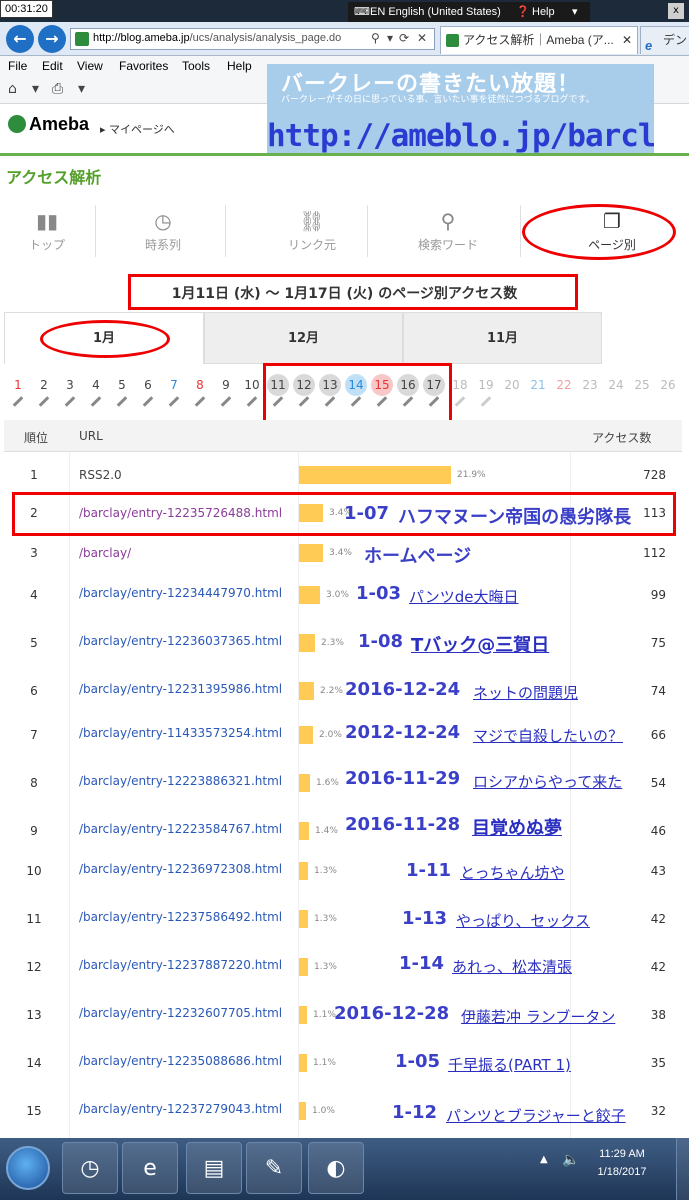  Describe the element at coordinates (180, 917) in the screenshot. I see `url-link: /barclay/entry-12237586492.html` at that location.